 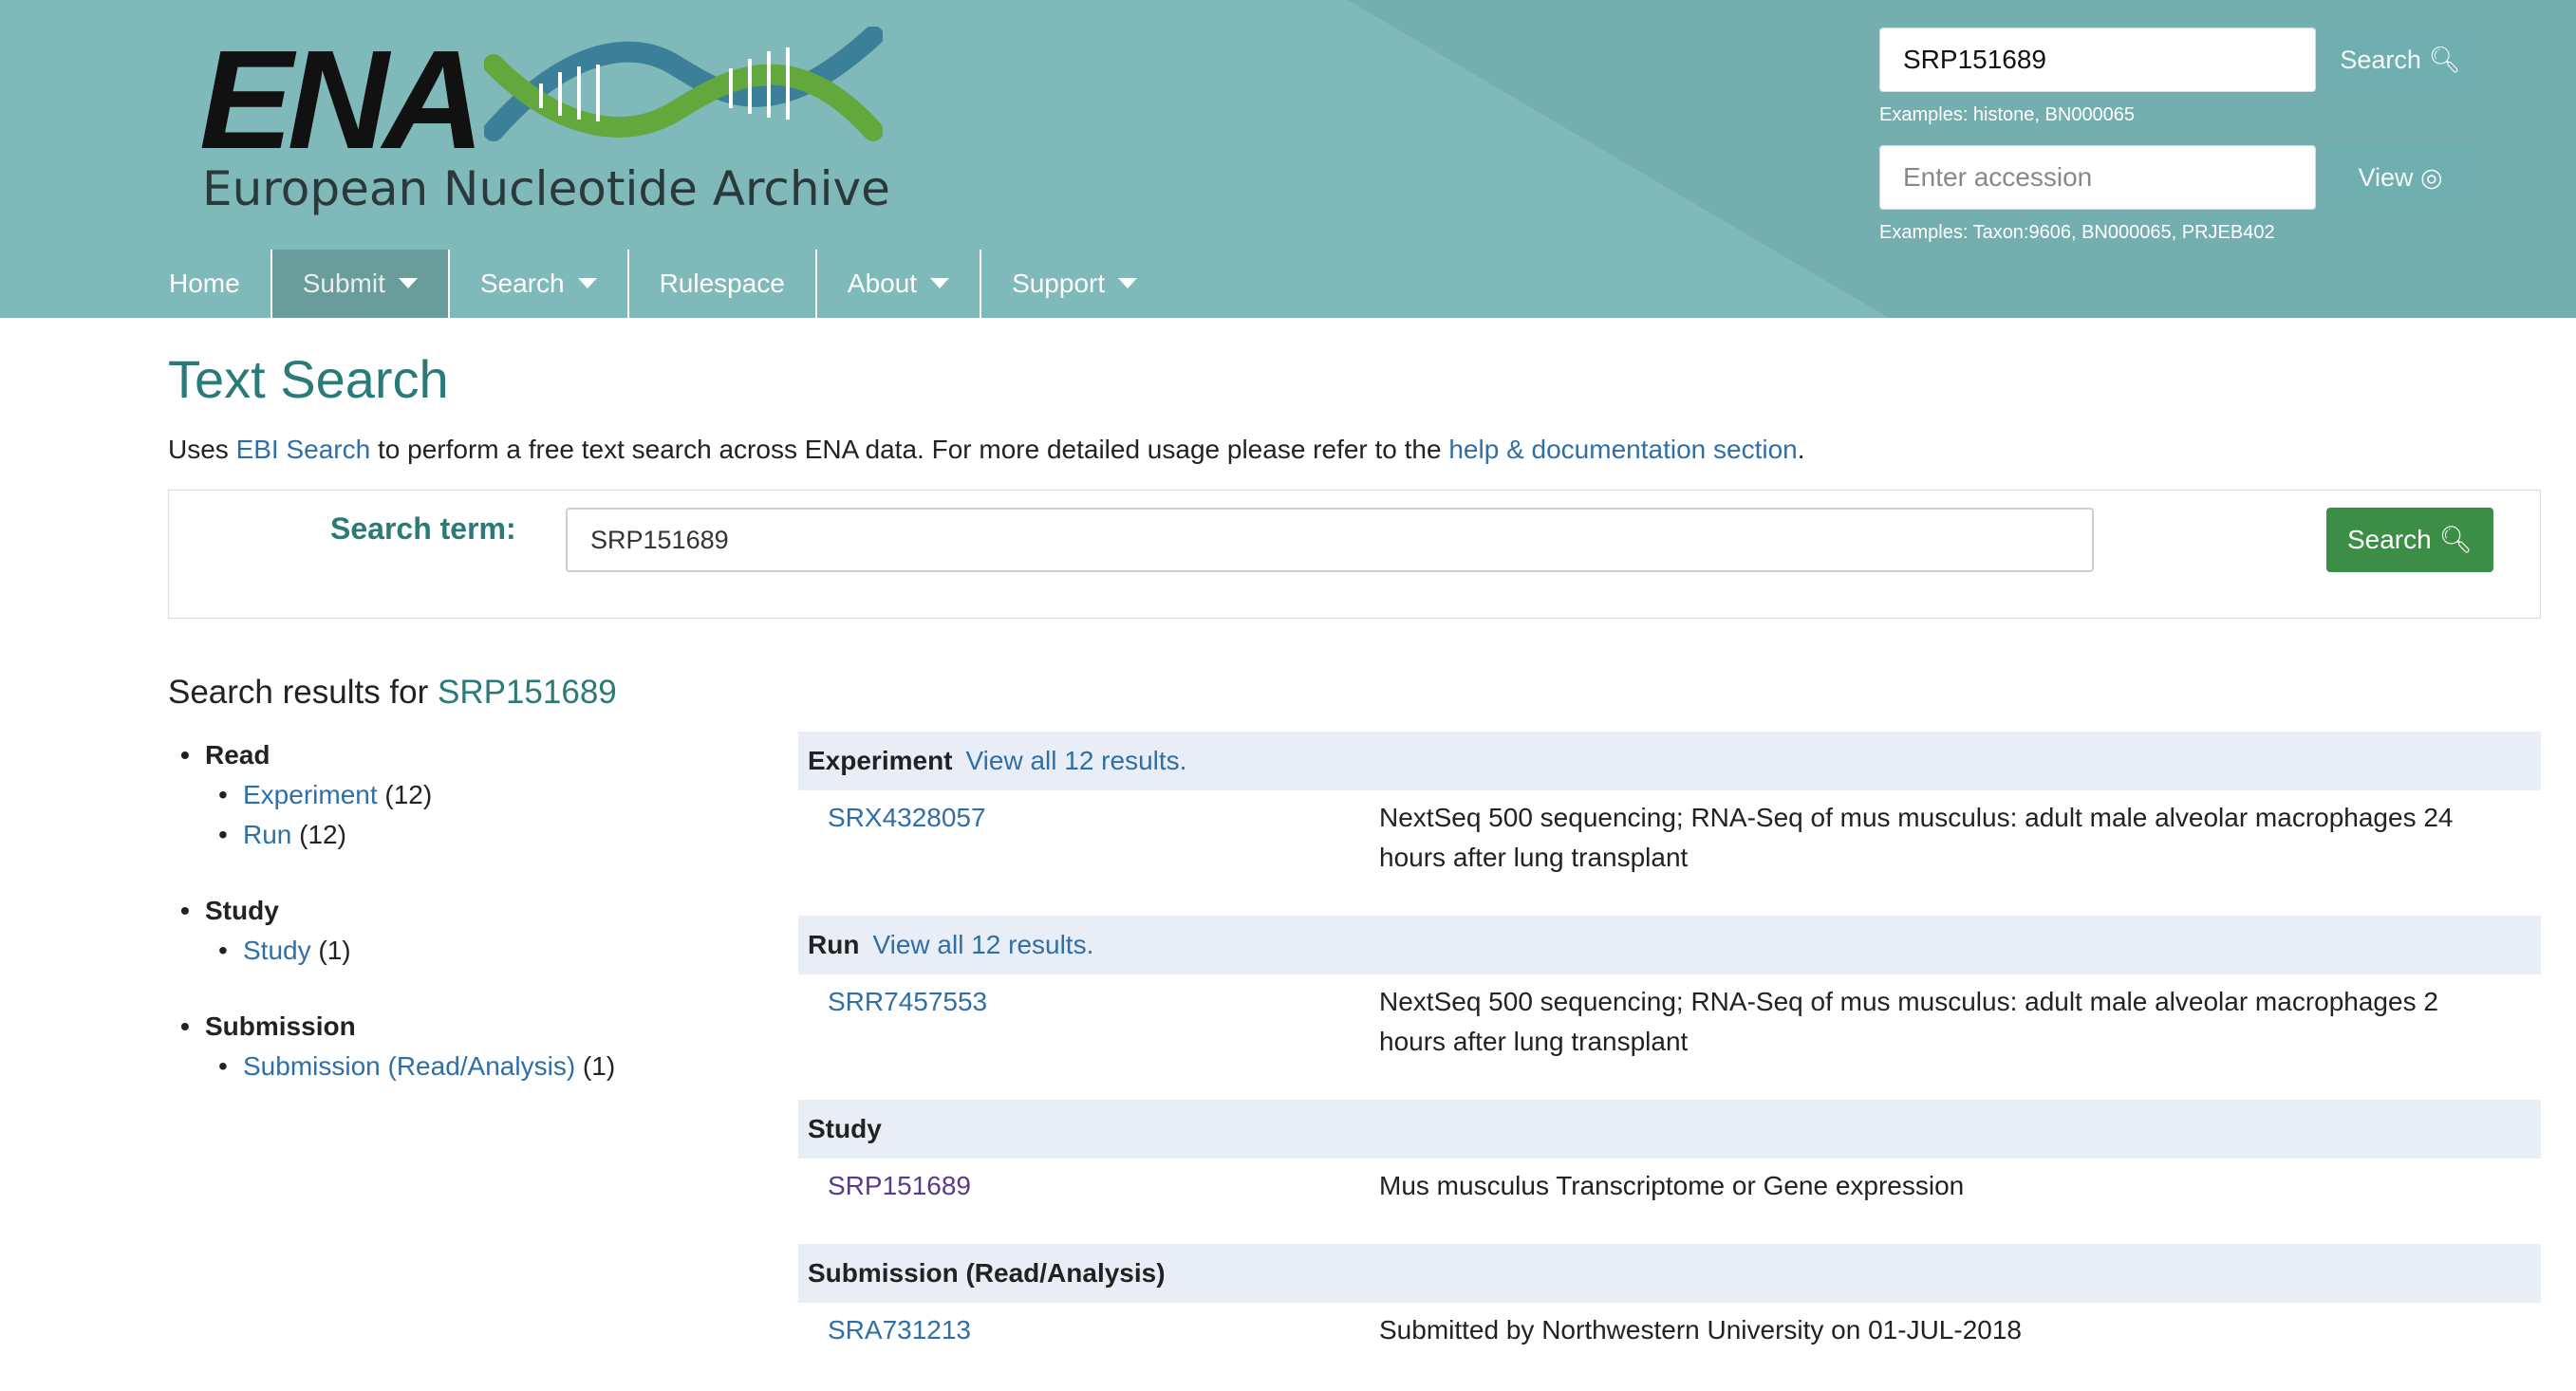 I want to click on ebi-search-link: EBI Search, so click(x=303, y=449).